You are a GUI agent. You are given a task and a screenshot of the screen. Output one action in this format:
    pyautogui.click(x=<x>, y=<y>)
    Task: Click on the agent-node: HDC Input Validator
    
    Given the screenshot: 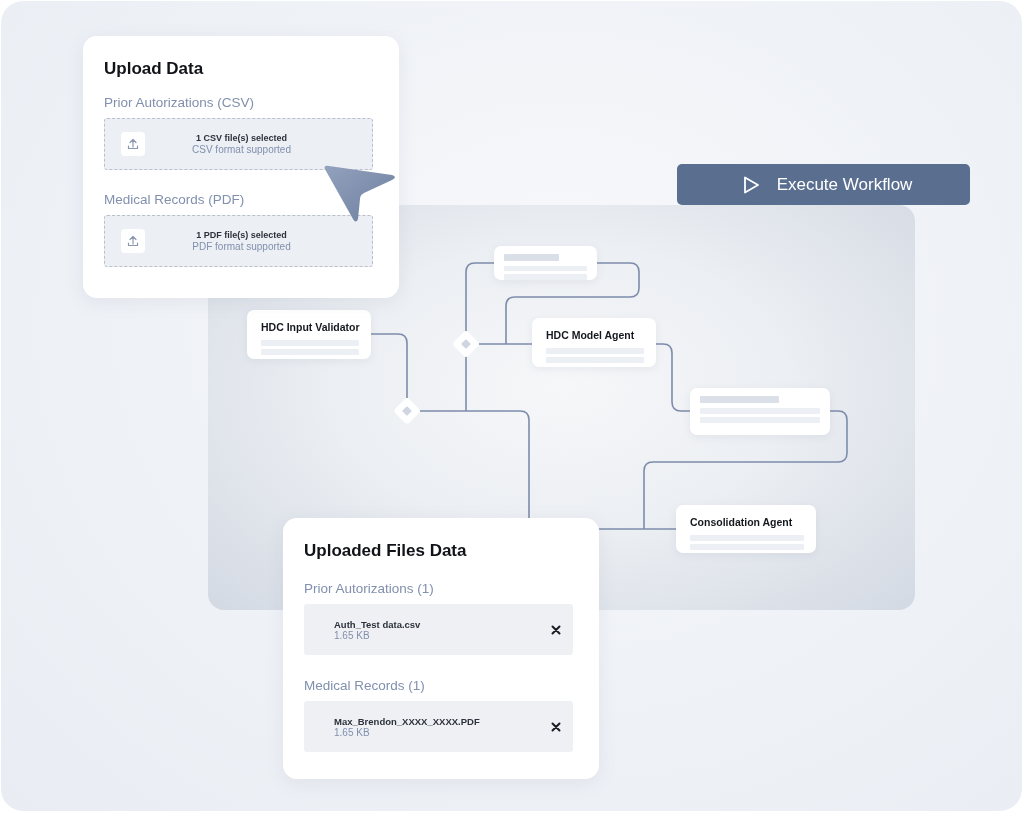 What is the action you would take?
    pyautogui.click(x=309, y=334)
    